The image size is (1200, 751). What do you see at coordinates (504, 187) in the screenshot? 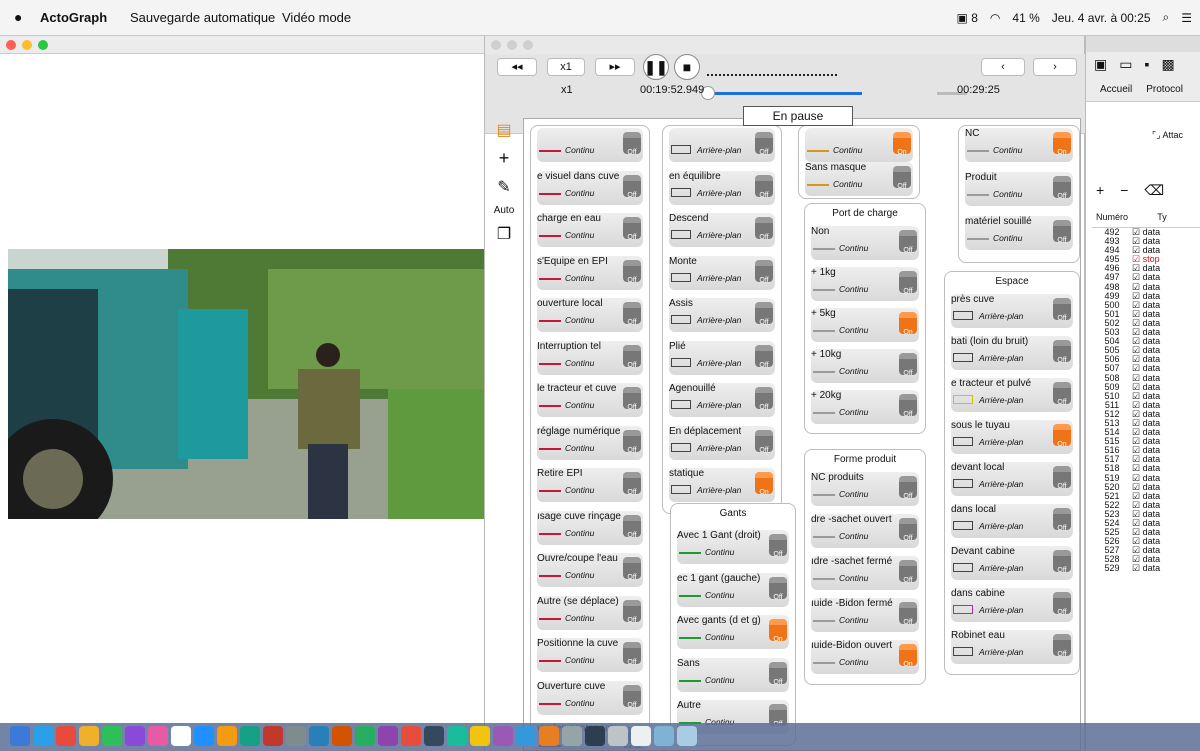
I see `pencil-icon: ✎` at bounding box center [504, 187].